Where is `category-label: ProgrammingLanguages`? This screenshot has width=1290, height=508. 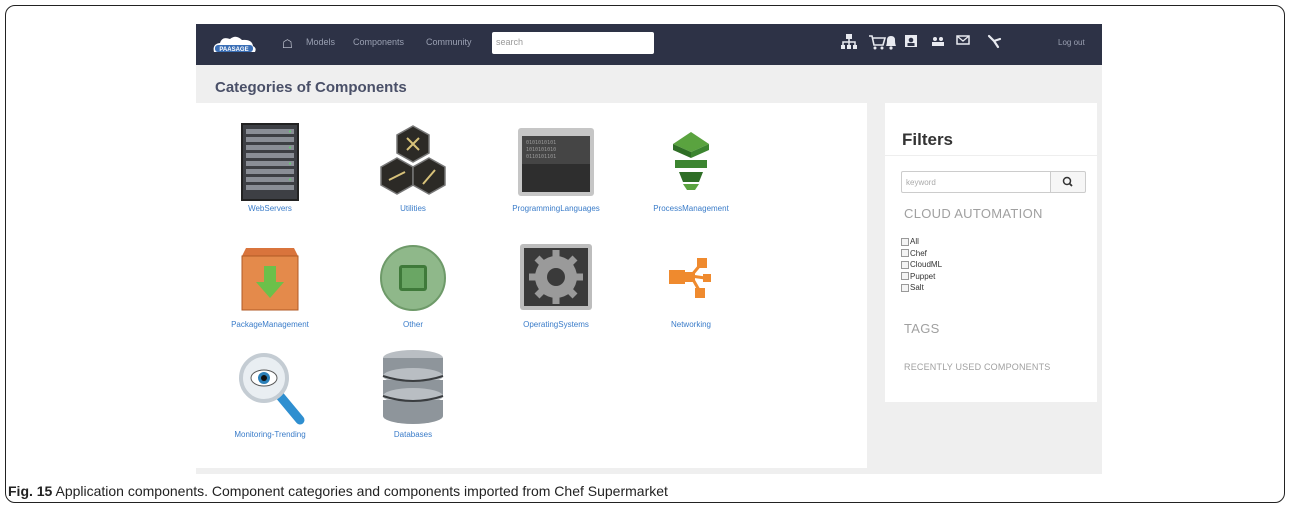
category-label: ProgrammingLanguages is located at coordinates (556, 208).